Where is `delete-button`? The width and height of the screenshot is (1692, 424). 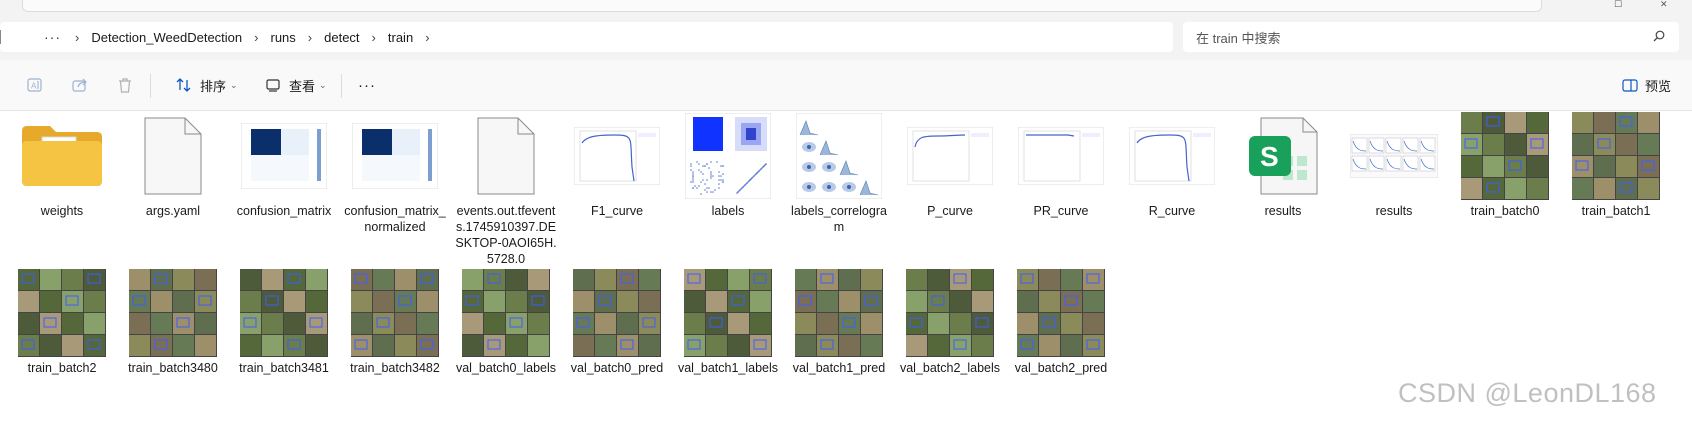 delete-button is located at coordinates (125, 85).